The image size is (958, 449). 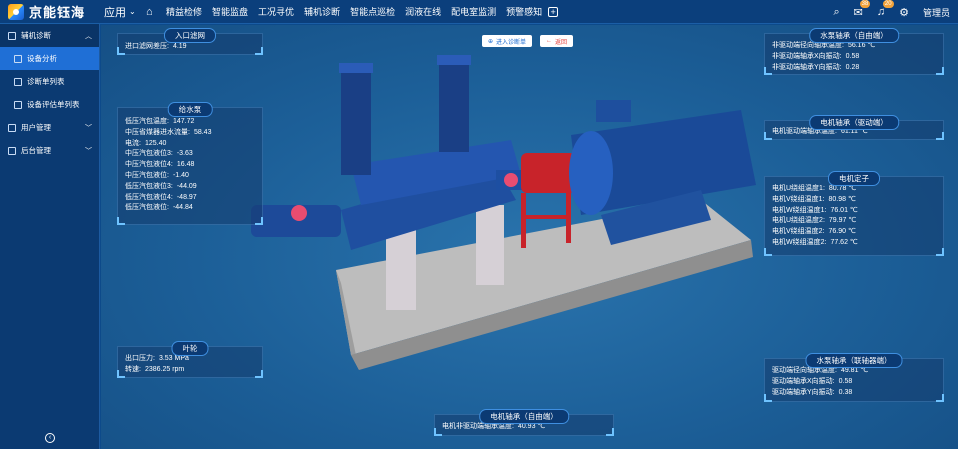 What do you see at coordinates (276, 11) in the screenshot?
I see `nav-item: 工况寻优` at bounding box center [276, 11].